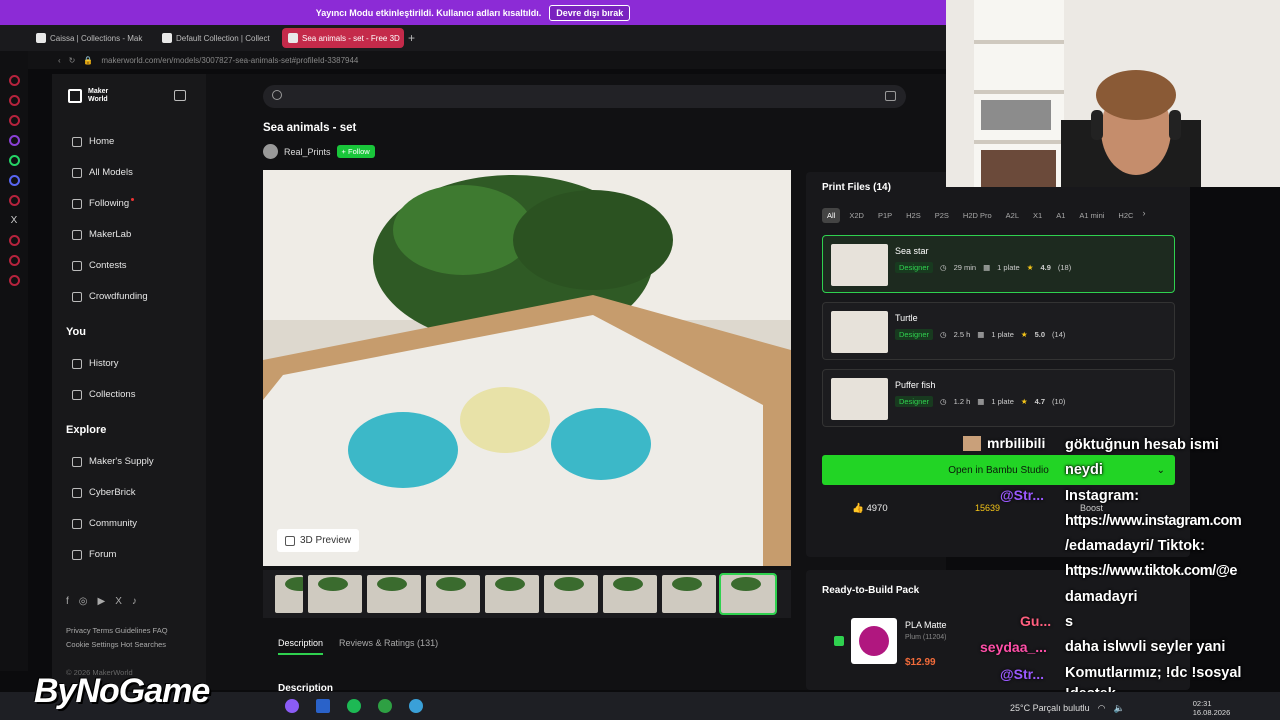  What do you see at coordinates (1012, 215) in the screenshot?
I see `chip-printer: A2L` at bounding box center [1012, 215].